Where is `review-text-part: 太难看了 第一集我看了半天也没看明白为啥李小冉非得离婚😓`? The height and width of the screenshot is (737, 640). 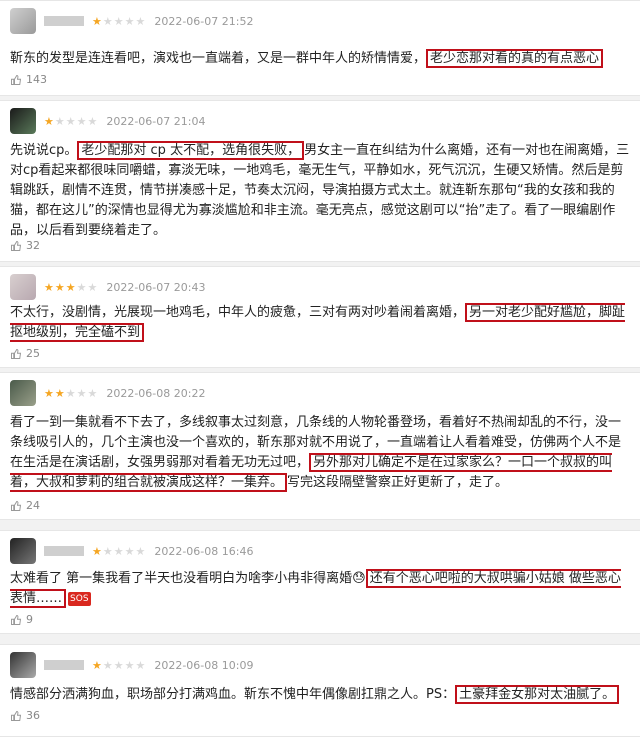
review-text-part: 太难看了 第一集我看了半天也没看明白为啥李小冉非得离婚😓 is located at coordinates (188, 578).